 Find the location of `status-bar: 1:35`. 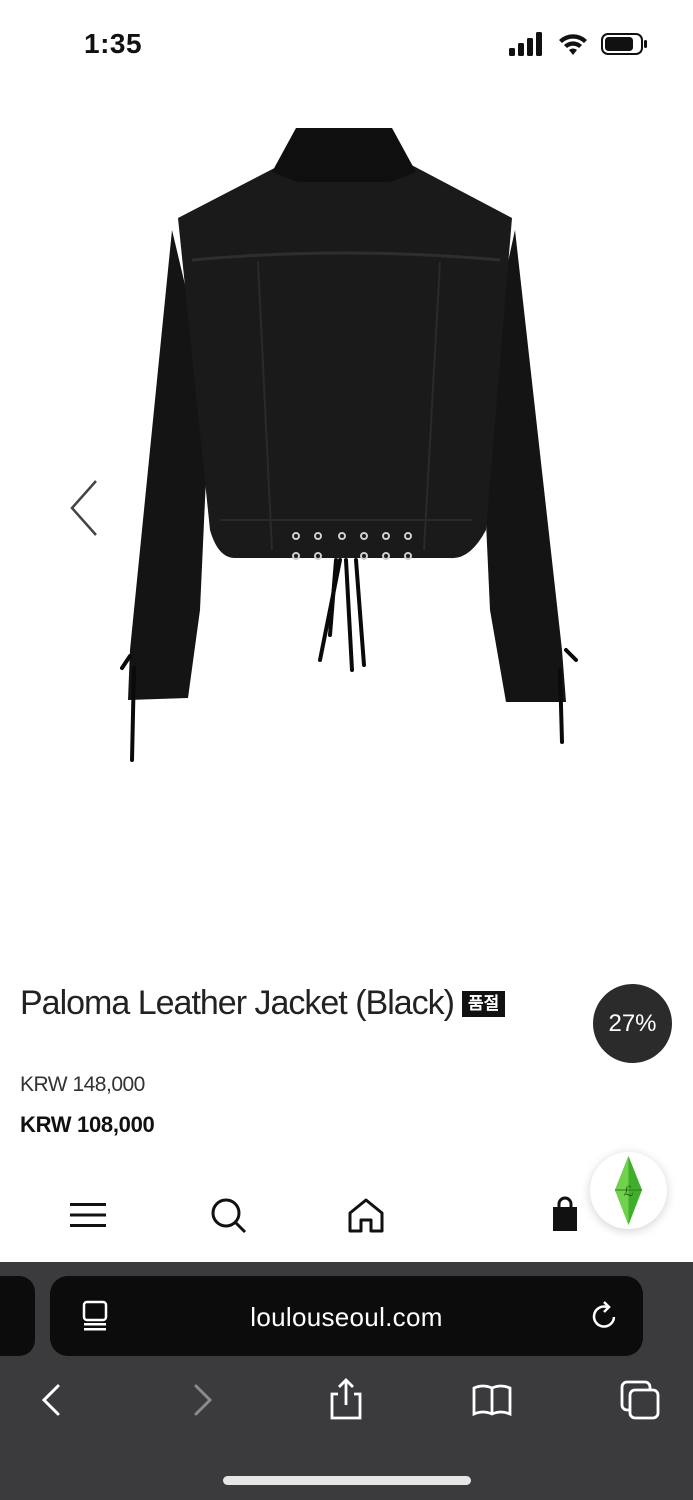

status-bar: 1:35 is located at coordinates (346, 45).